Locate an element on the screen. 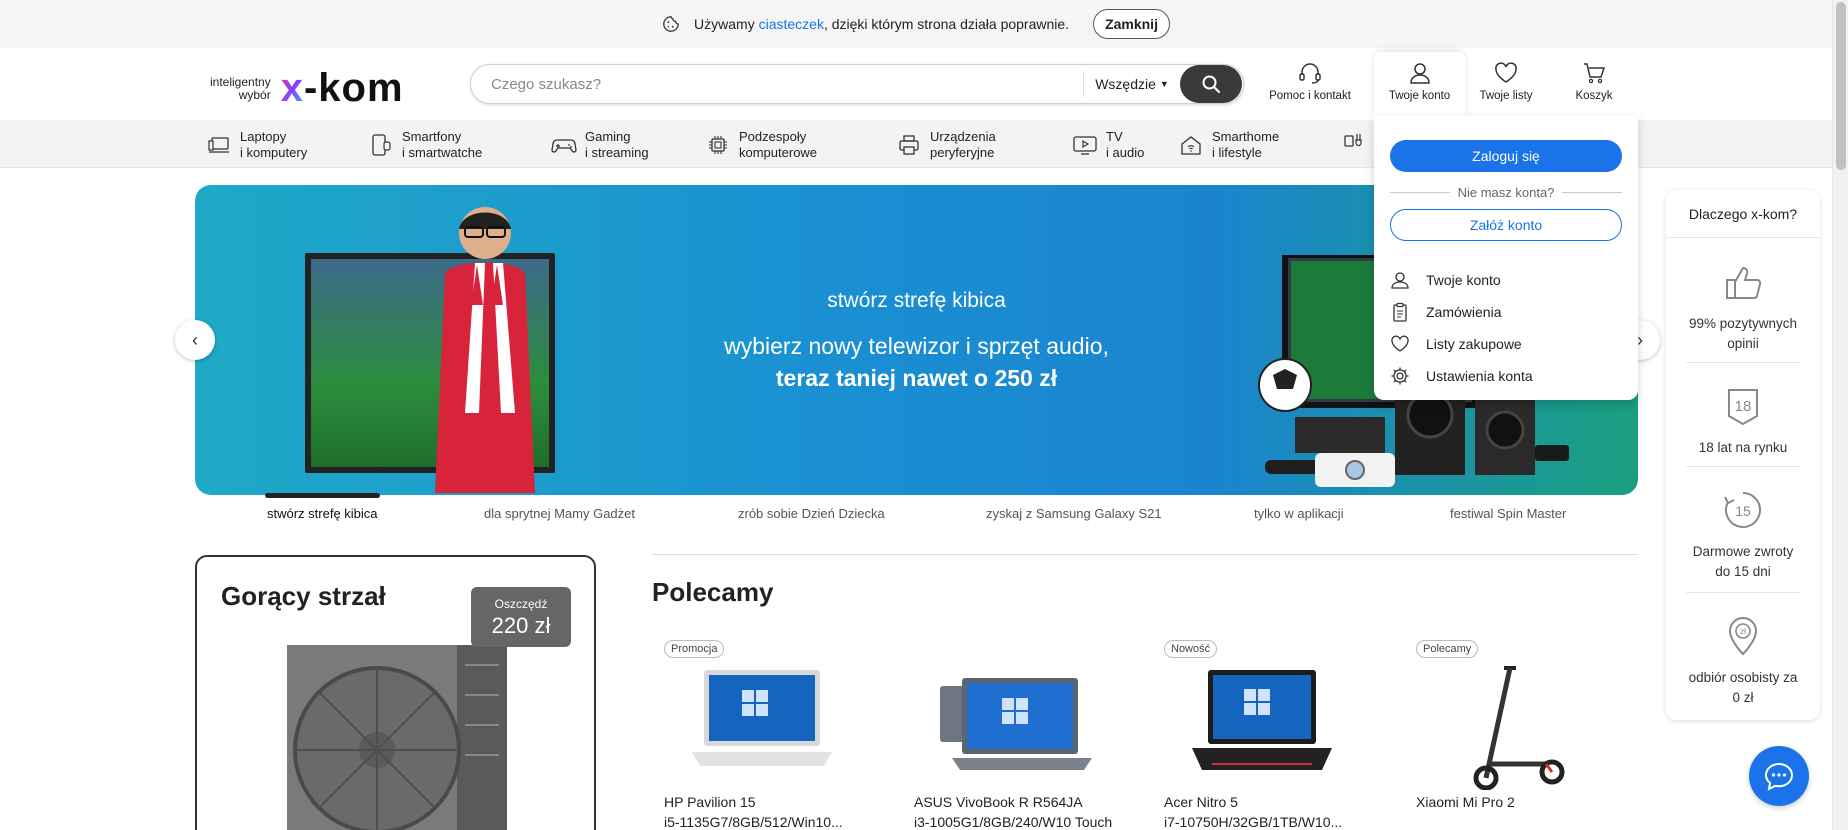 This screenshot has height=830, width=1848. nav-item-peripherals: Urządzenia peryferyjne is located at coordinates (946, 145).